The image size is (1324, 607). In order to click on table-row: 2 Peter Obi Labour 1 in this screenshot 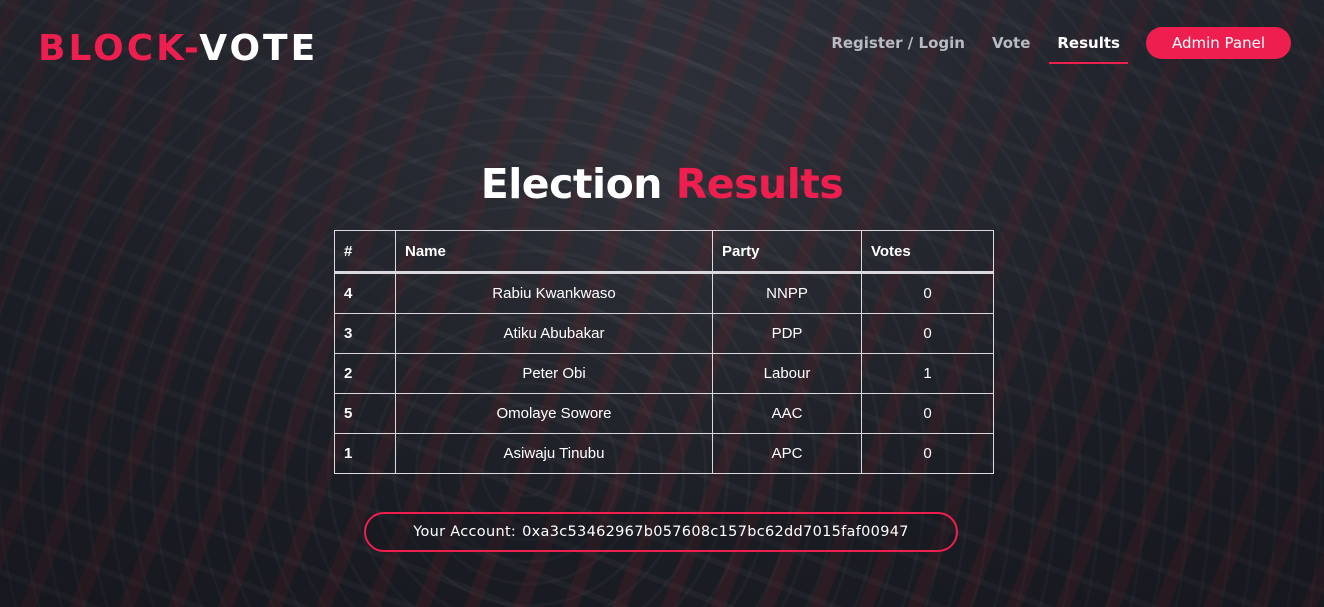, I will do `click(664, 373)`.